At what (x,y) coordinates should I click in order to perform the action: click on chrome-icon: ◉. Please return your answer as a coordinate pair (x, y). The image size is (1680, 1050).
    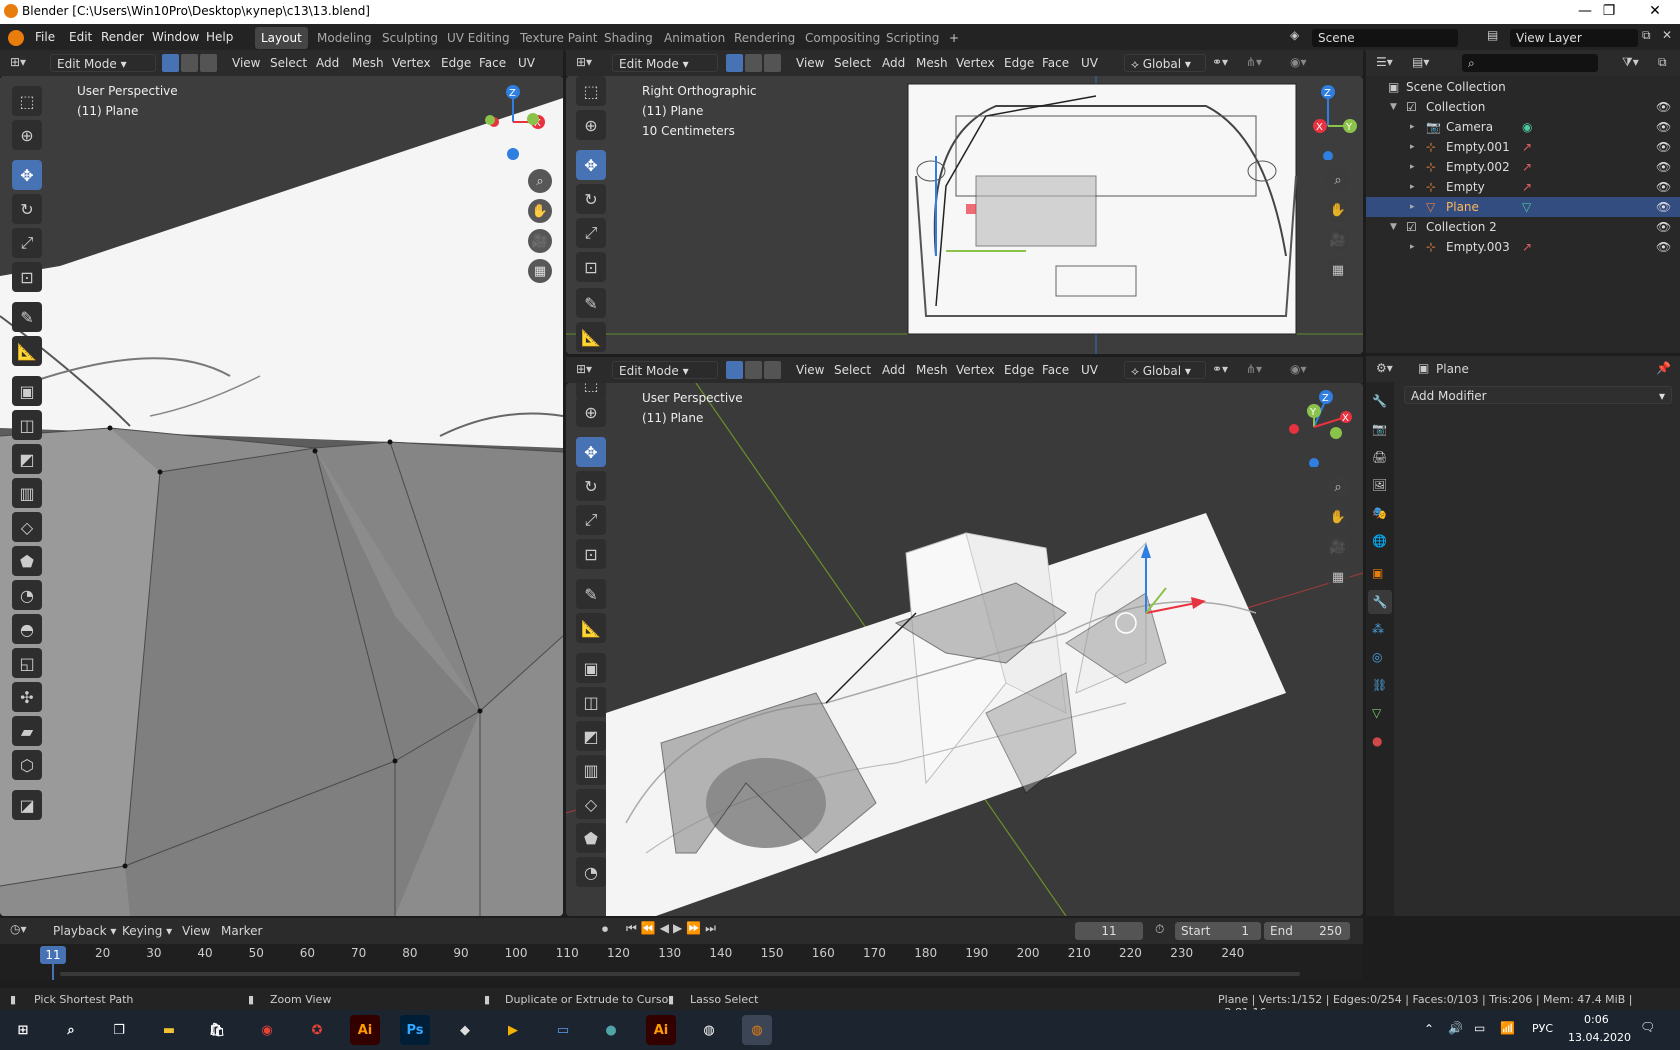
    Looking at the image, I should click on (267, 1030).